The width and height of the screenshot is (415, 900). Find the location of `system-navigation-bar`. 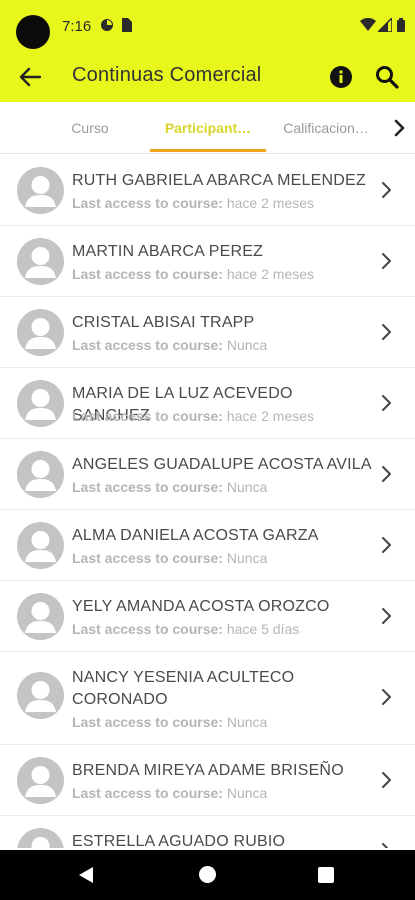

system-navigation-bar is located at coordinates (207, 875).